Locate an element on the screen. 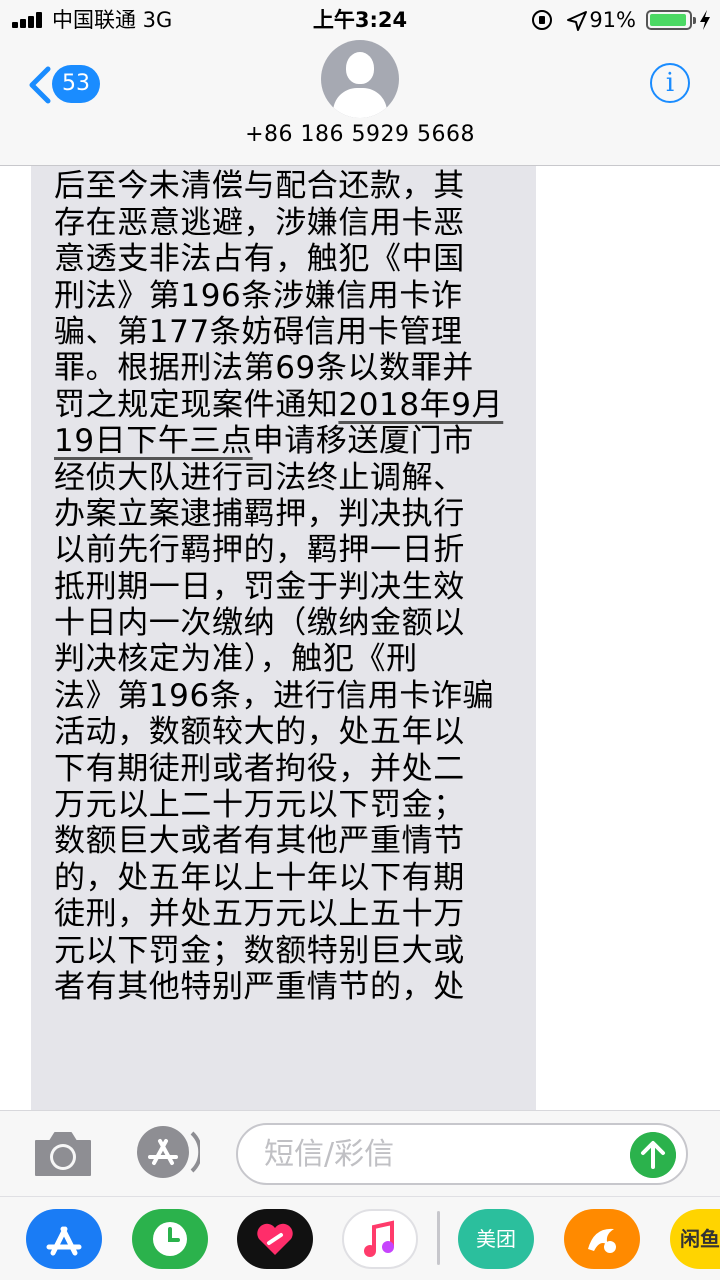 This screenshot has width=720, height=1280. message-line: 存在恶意逃避，涉嫌信用卡恶 is located at coordinates (259, 222).